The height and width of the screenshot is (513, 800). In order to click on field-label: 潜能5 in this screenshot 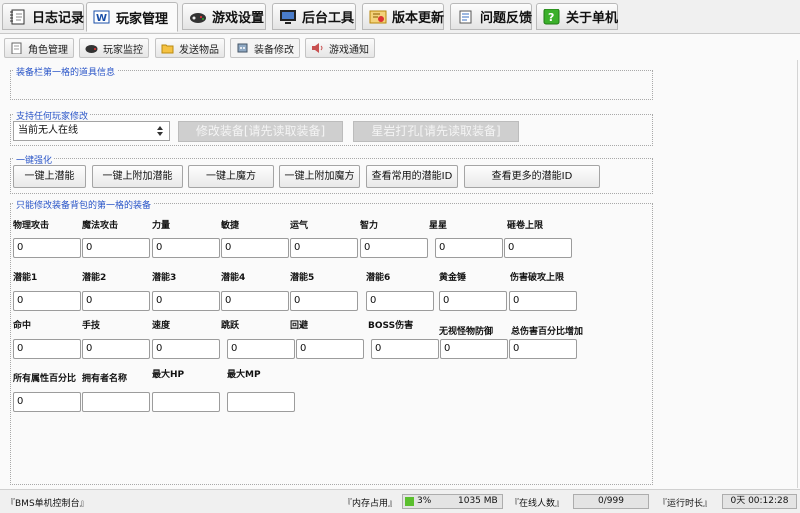, I will do `click(302, 278)`.